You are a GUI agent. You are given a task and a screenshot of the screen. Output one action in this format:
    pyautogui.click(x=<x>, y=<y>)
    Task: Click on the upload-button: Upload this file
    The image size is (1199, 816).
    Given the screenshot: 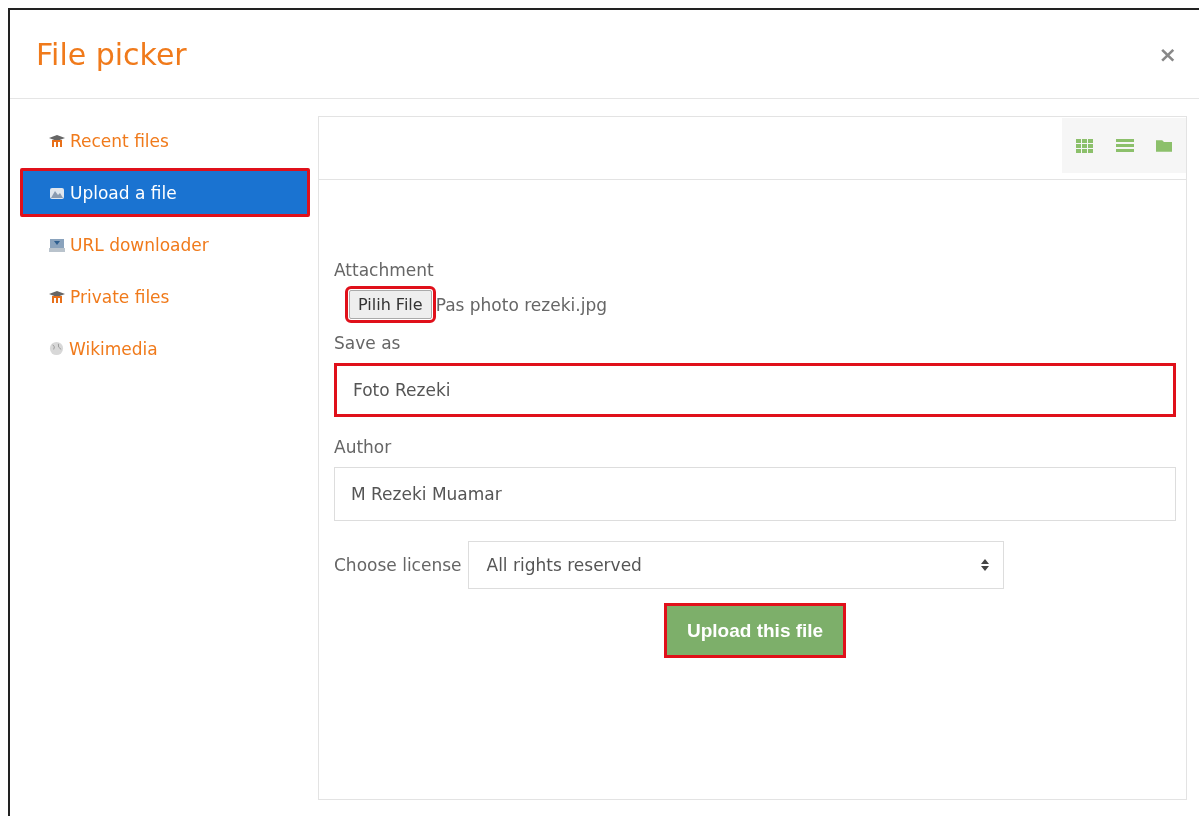 What is the action you would take?
    pyautogui.click(x=755, y=630)
    